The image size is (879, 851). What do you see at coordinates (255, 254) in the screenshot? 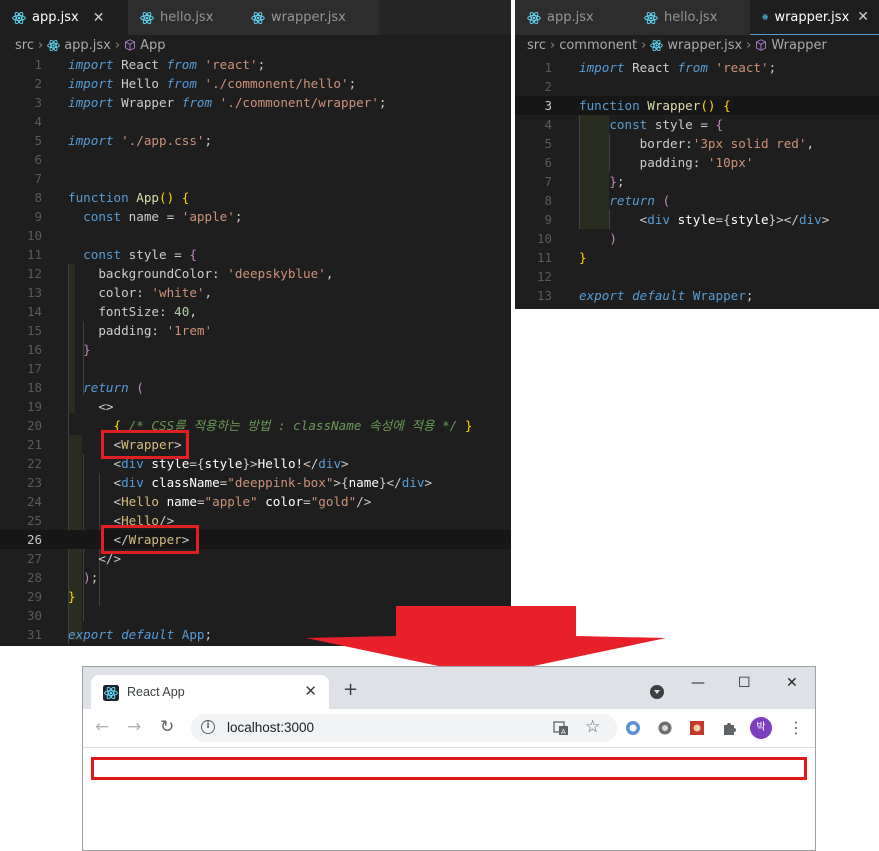
I see `code-line: 11 const style = {` at bounding box center [255, 254].